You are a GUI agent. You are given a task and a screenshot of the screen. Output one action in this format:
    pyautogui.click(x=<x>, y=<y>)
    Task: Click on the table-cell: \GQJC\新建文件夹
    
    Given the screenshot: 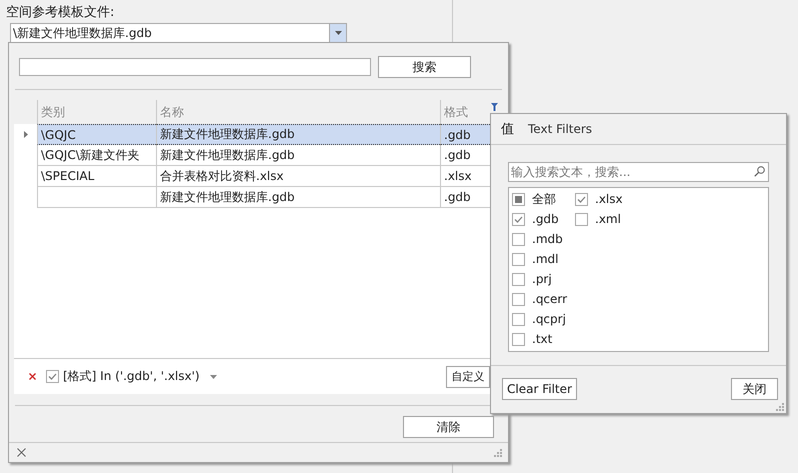 What is the action you would take?
    pyautogui.click(x=96, y=155)
    